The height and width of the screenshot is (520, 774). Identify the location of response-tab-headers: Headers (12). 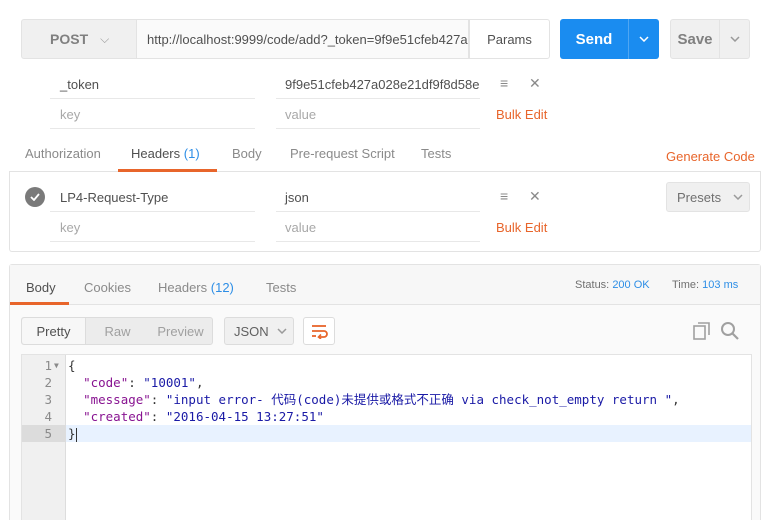
(196, 287).